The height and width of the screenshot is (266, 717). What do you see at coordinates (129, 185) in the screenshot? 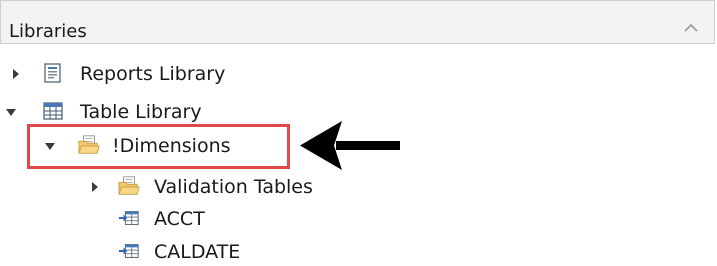
I see `open-folder-icon` at bounding box center [129, 185].